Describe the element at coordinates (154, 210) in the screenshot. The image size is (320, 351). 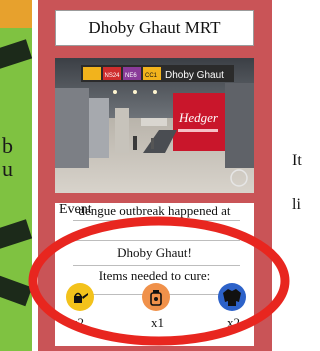
I see `event-description: dengue outbreak happened at` at that location.